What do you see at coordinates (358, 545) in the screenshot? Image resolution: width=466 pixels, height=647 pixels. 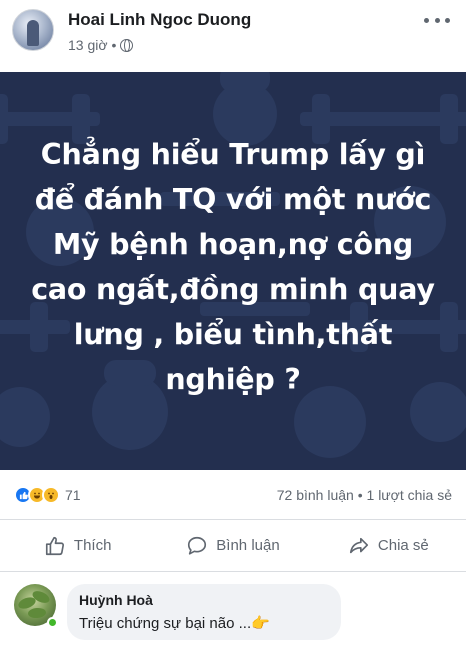 I see `share-arrow-icon` at bounding box center [358, 545].